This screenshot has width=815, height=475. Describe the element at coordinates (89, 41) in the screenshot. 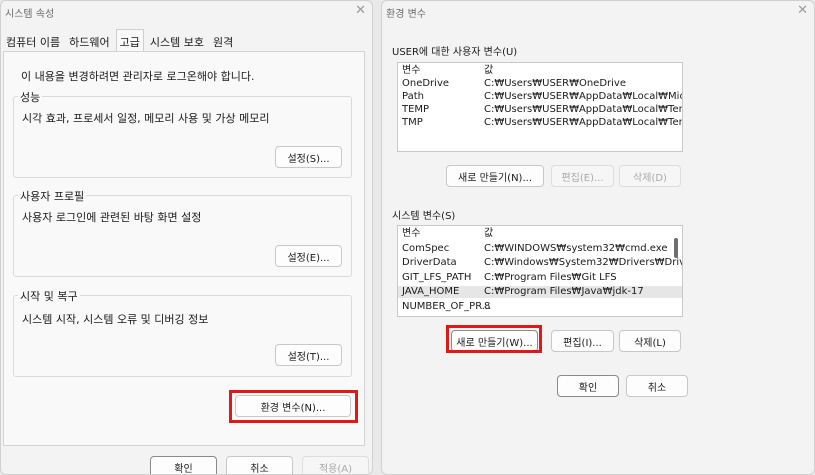

I see `tab-hardware: 하드웨어` at that location.